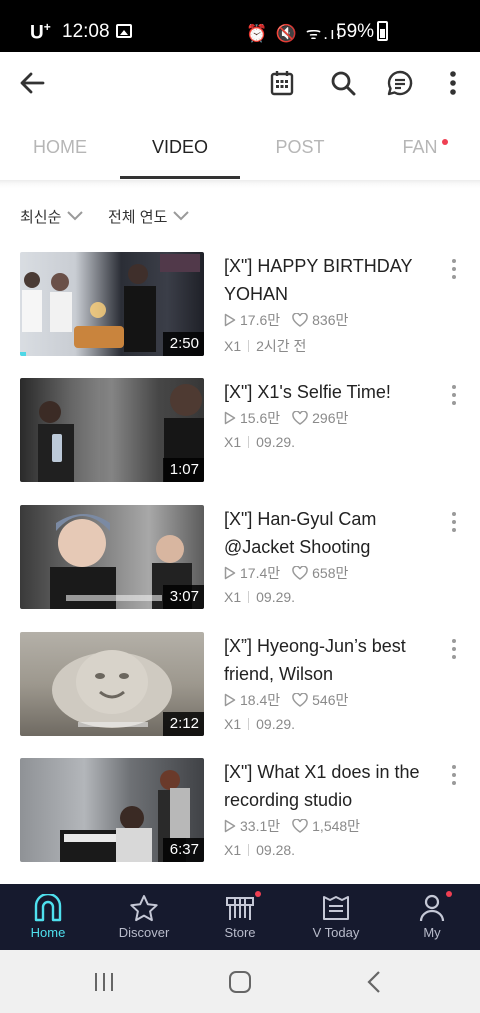 The image size is (480, 1013). Describe the element at coordinates (400, 83) in the screenshot. I see `chat-icon` at that location.